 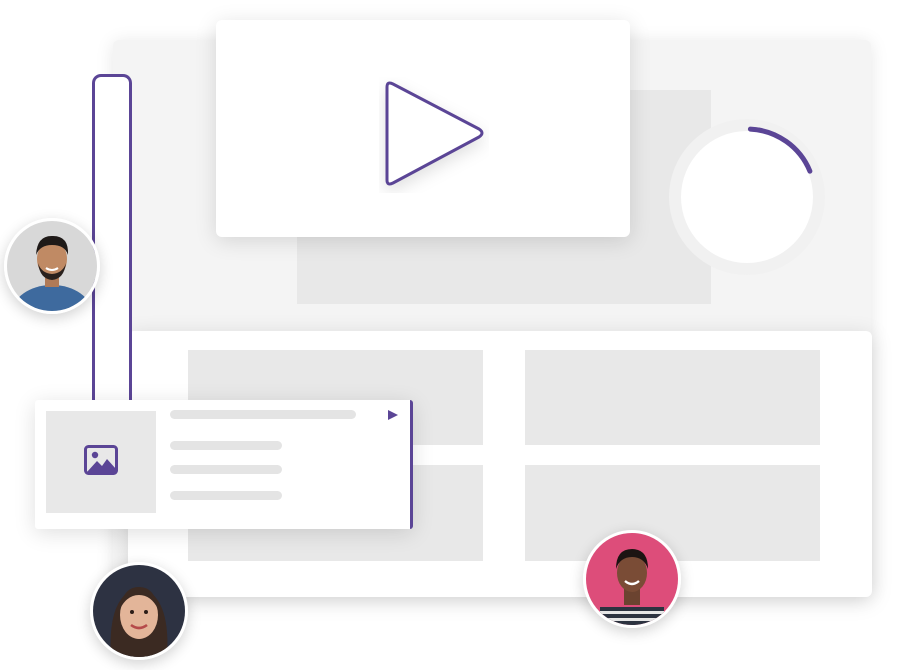 What do you see at coordinates (434, 137) in the screenshot?
I see `play-icon` at bounding box center [434, 137].